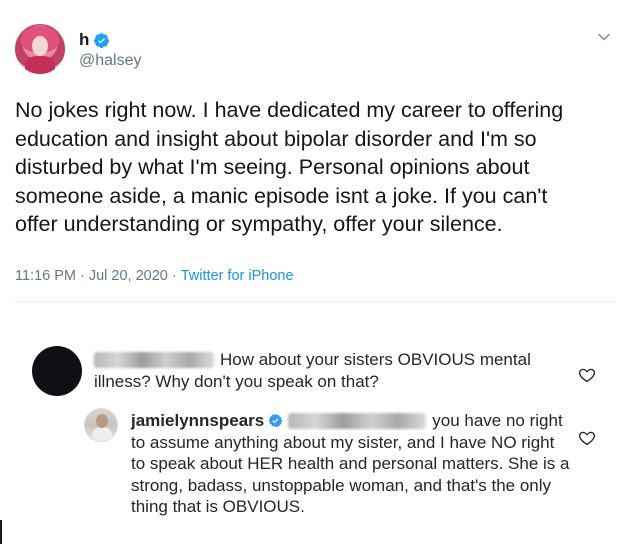  What do you see at coordinates (154, 360) in the screenshot?
I see `redacted-username` at bounding box center [154, 360].